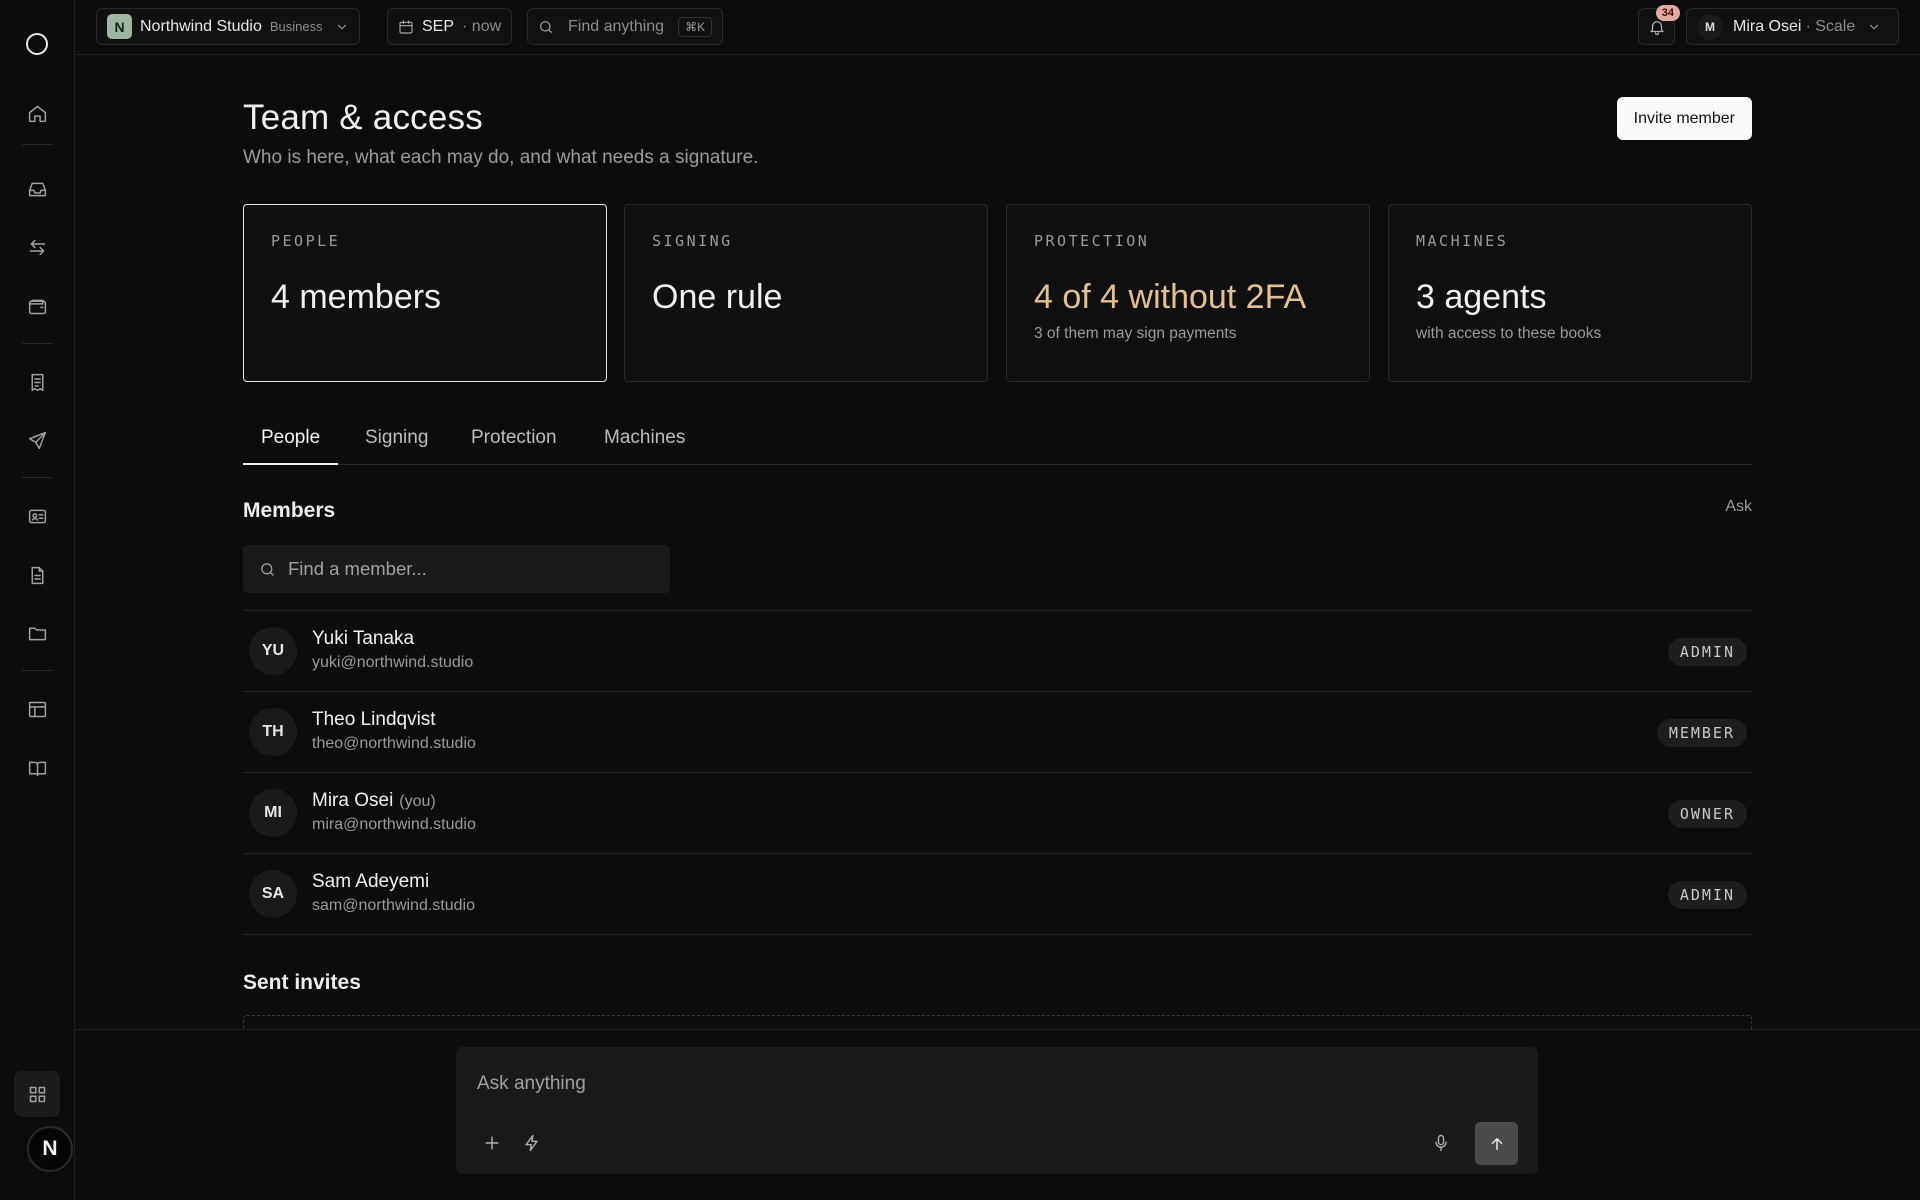 Image resolution: width=1920 pixels, height=1200 pixels. Describe the element at coordinates (1767, 26) in the screenshot. I see `user-name: Mira Osei` at that location.